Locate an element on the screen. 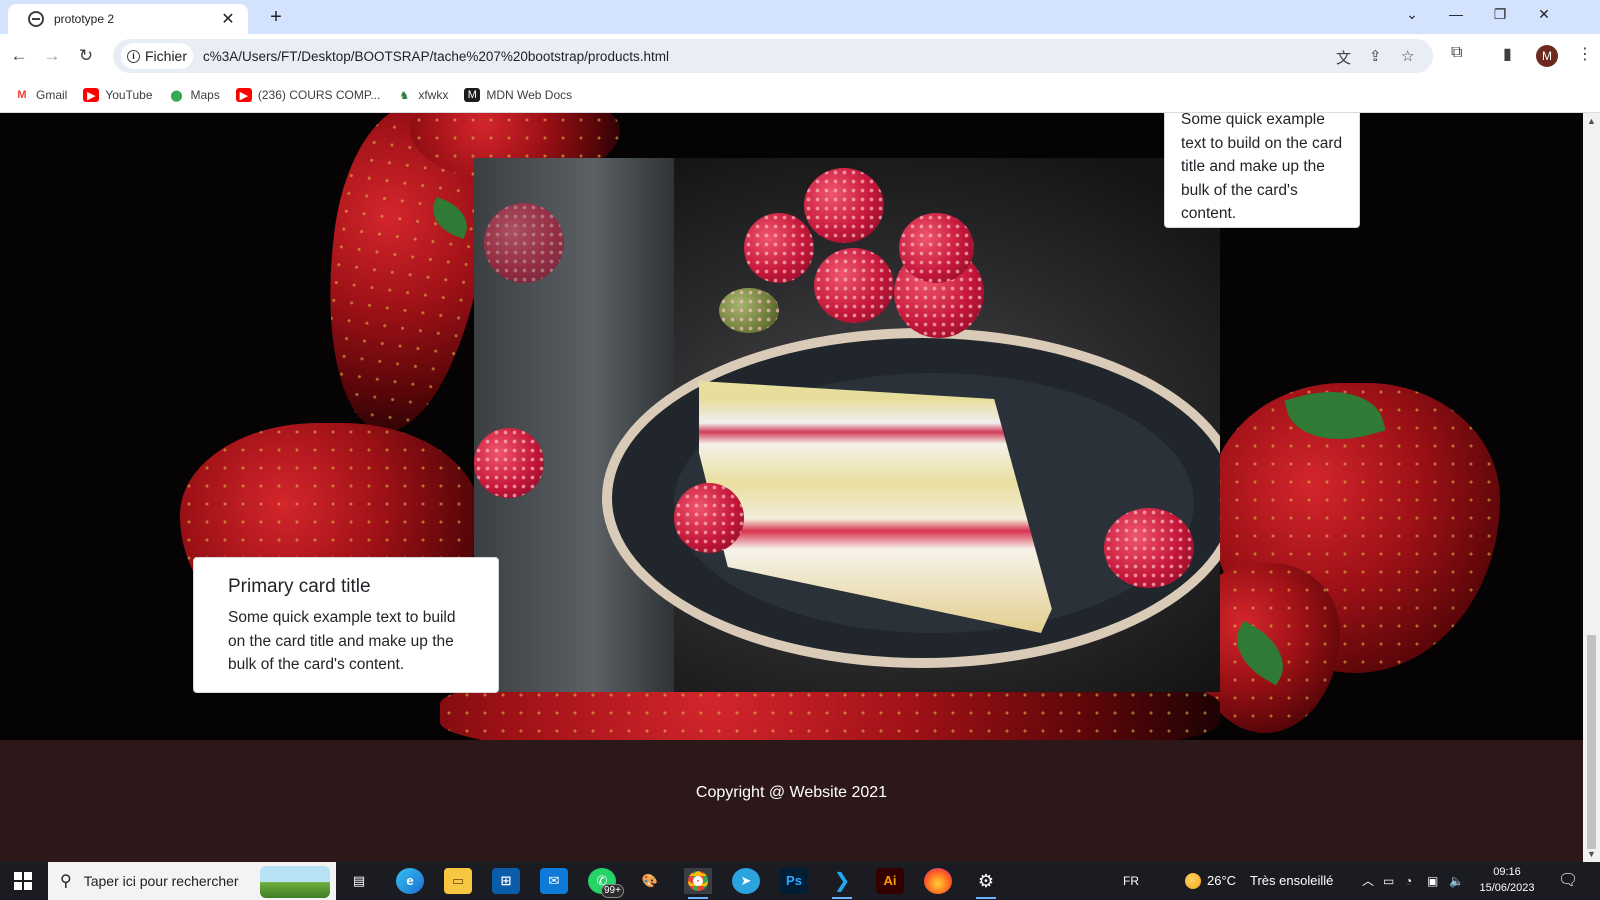 The height and width of the screenshot is (900, 1600). show-hidden-icons-chevron-icon: ︿ is located at coordinates (1368, 881).